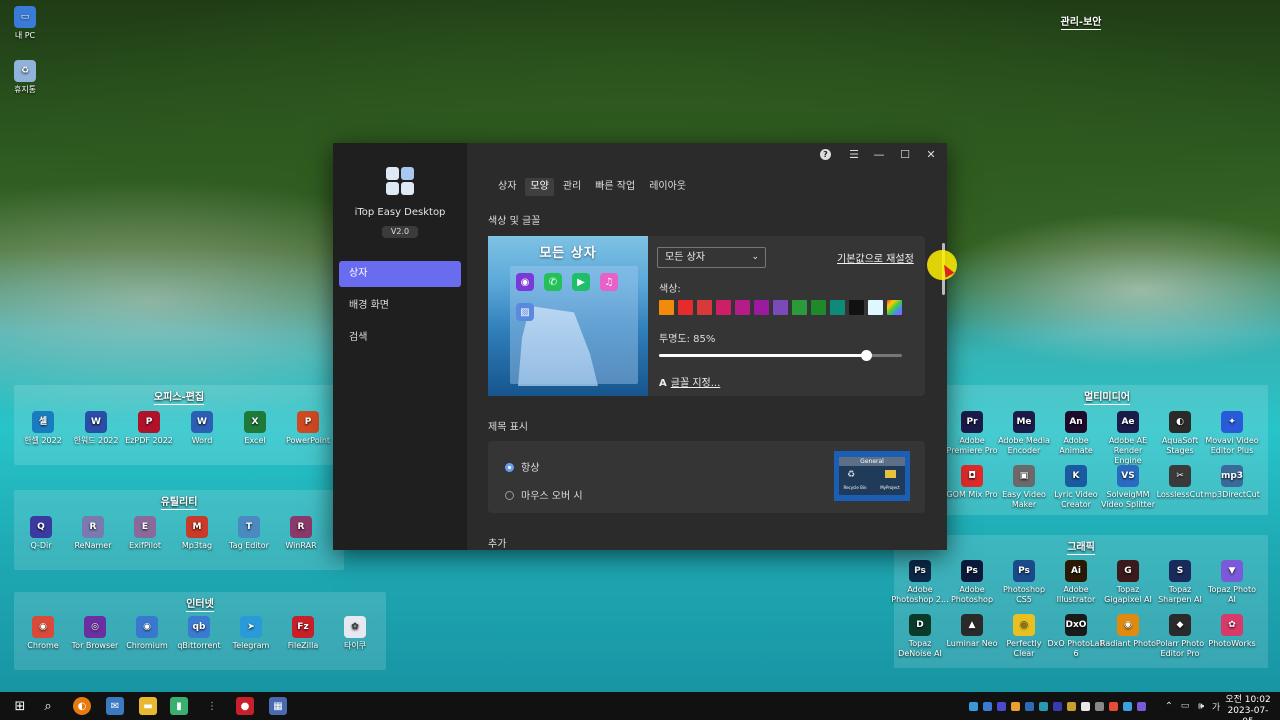  I want to click on desktop-shortcut: S Topaz Sharpen AI, so click(1180, 582).